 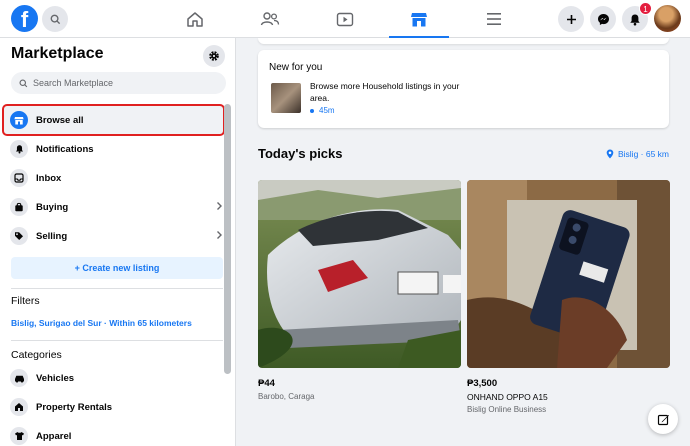 I want to click on listing-thumbnail, so click(x=286, y=98).